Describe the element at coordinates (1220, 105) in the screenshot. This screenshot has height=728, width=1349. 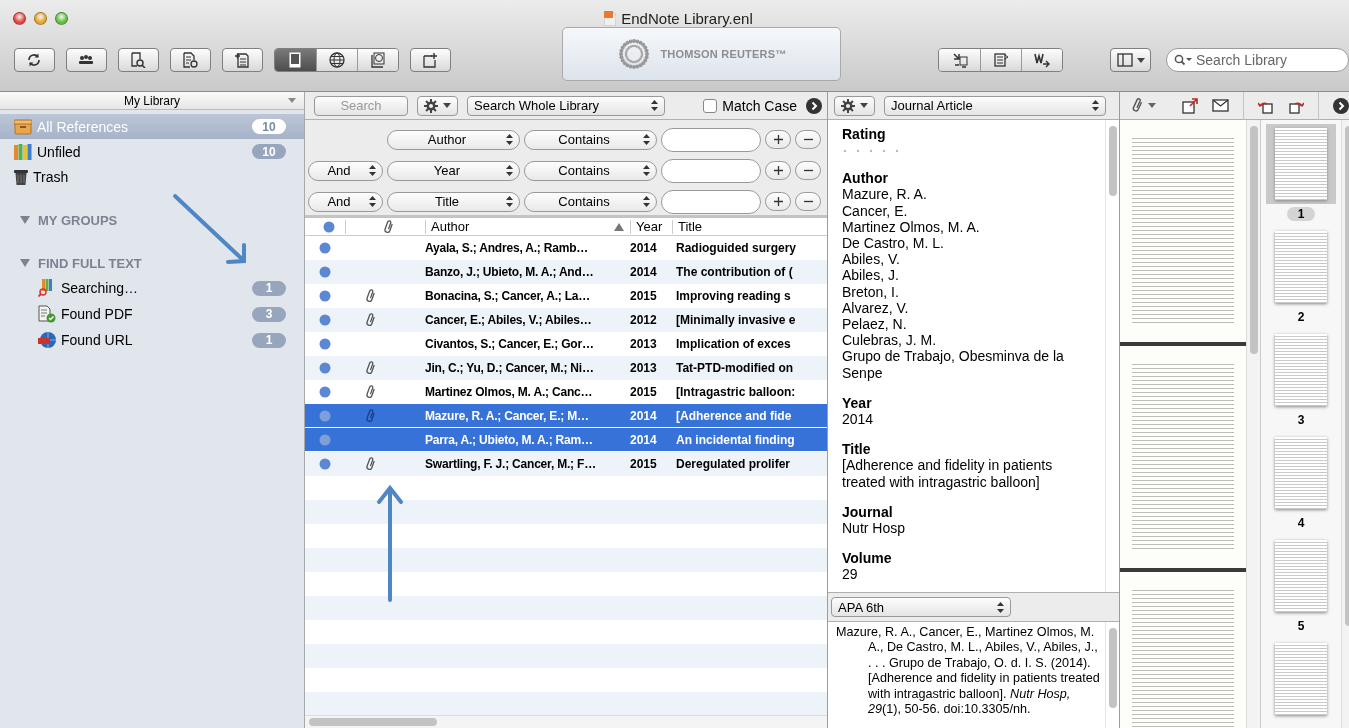
I see `email-button` at that location.